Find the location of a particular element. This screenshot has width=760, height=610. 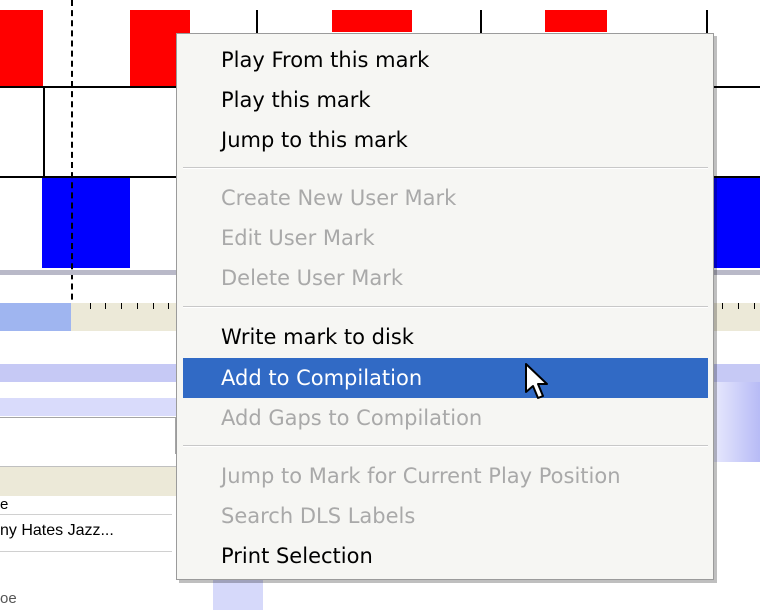

menu-item-jump-to-mark: Jump to this mark is located at coordinates (445, 140).